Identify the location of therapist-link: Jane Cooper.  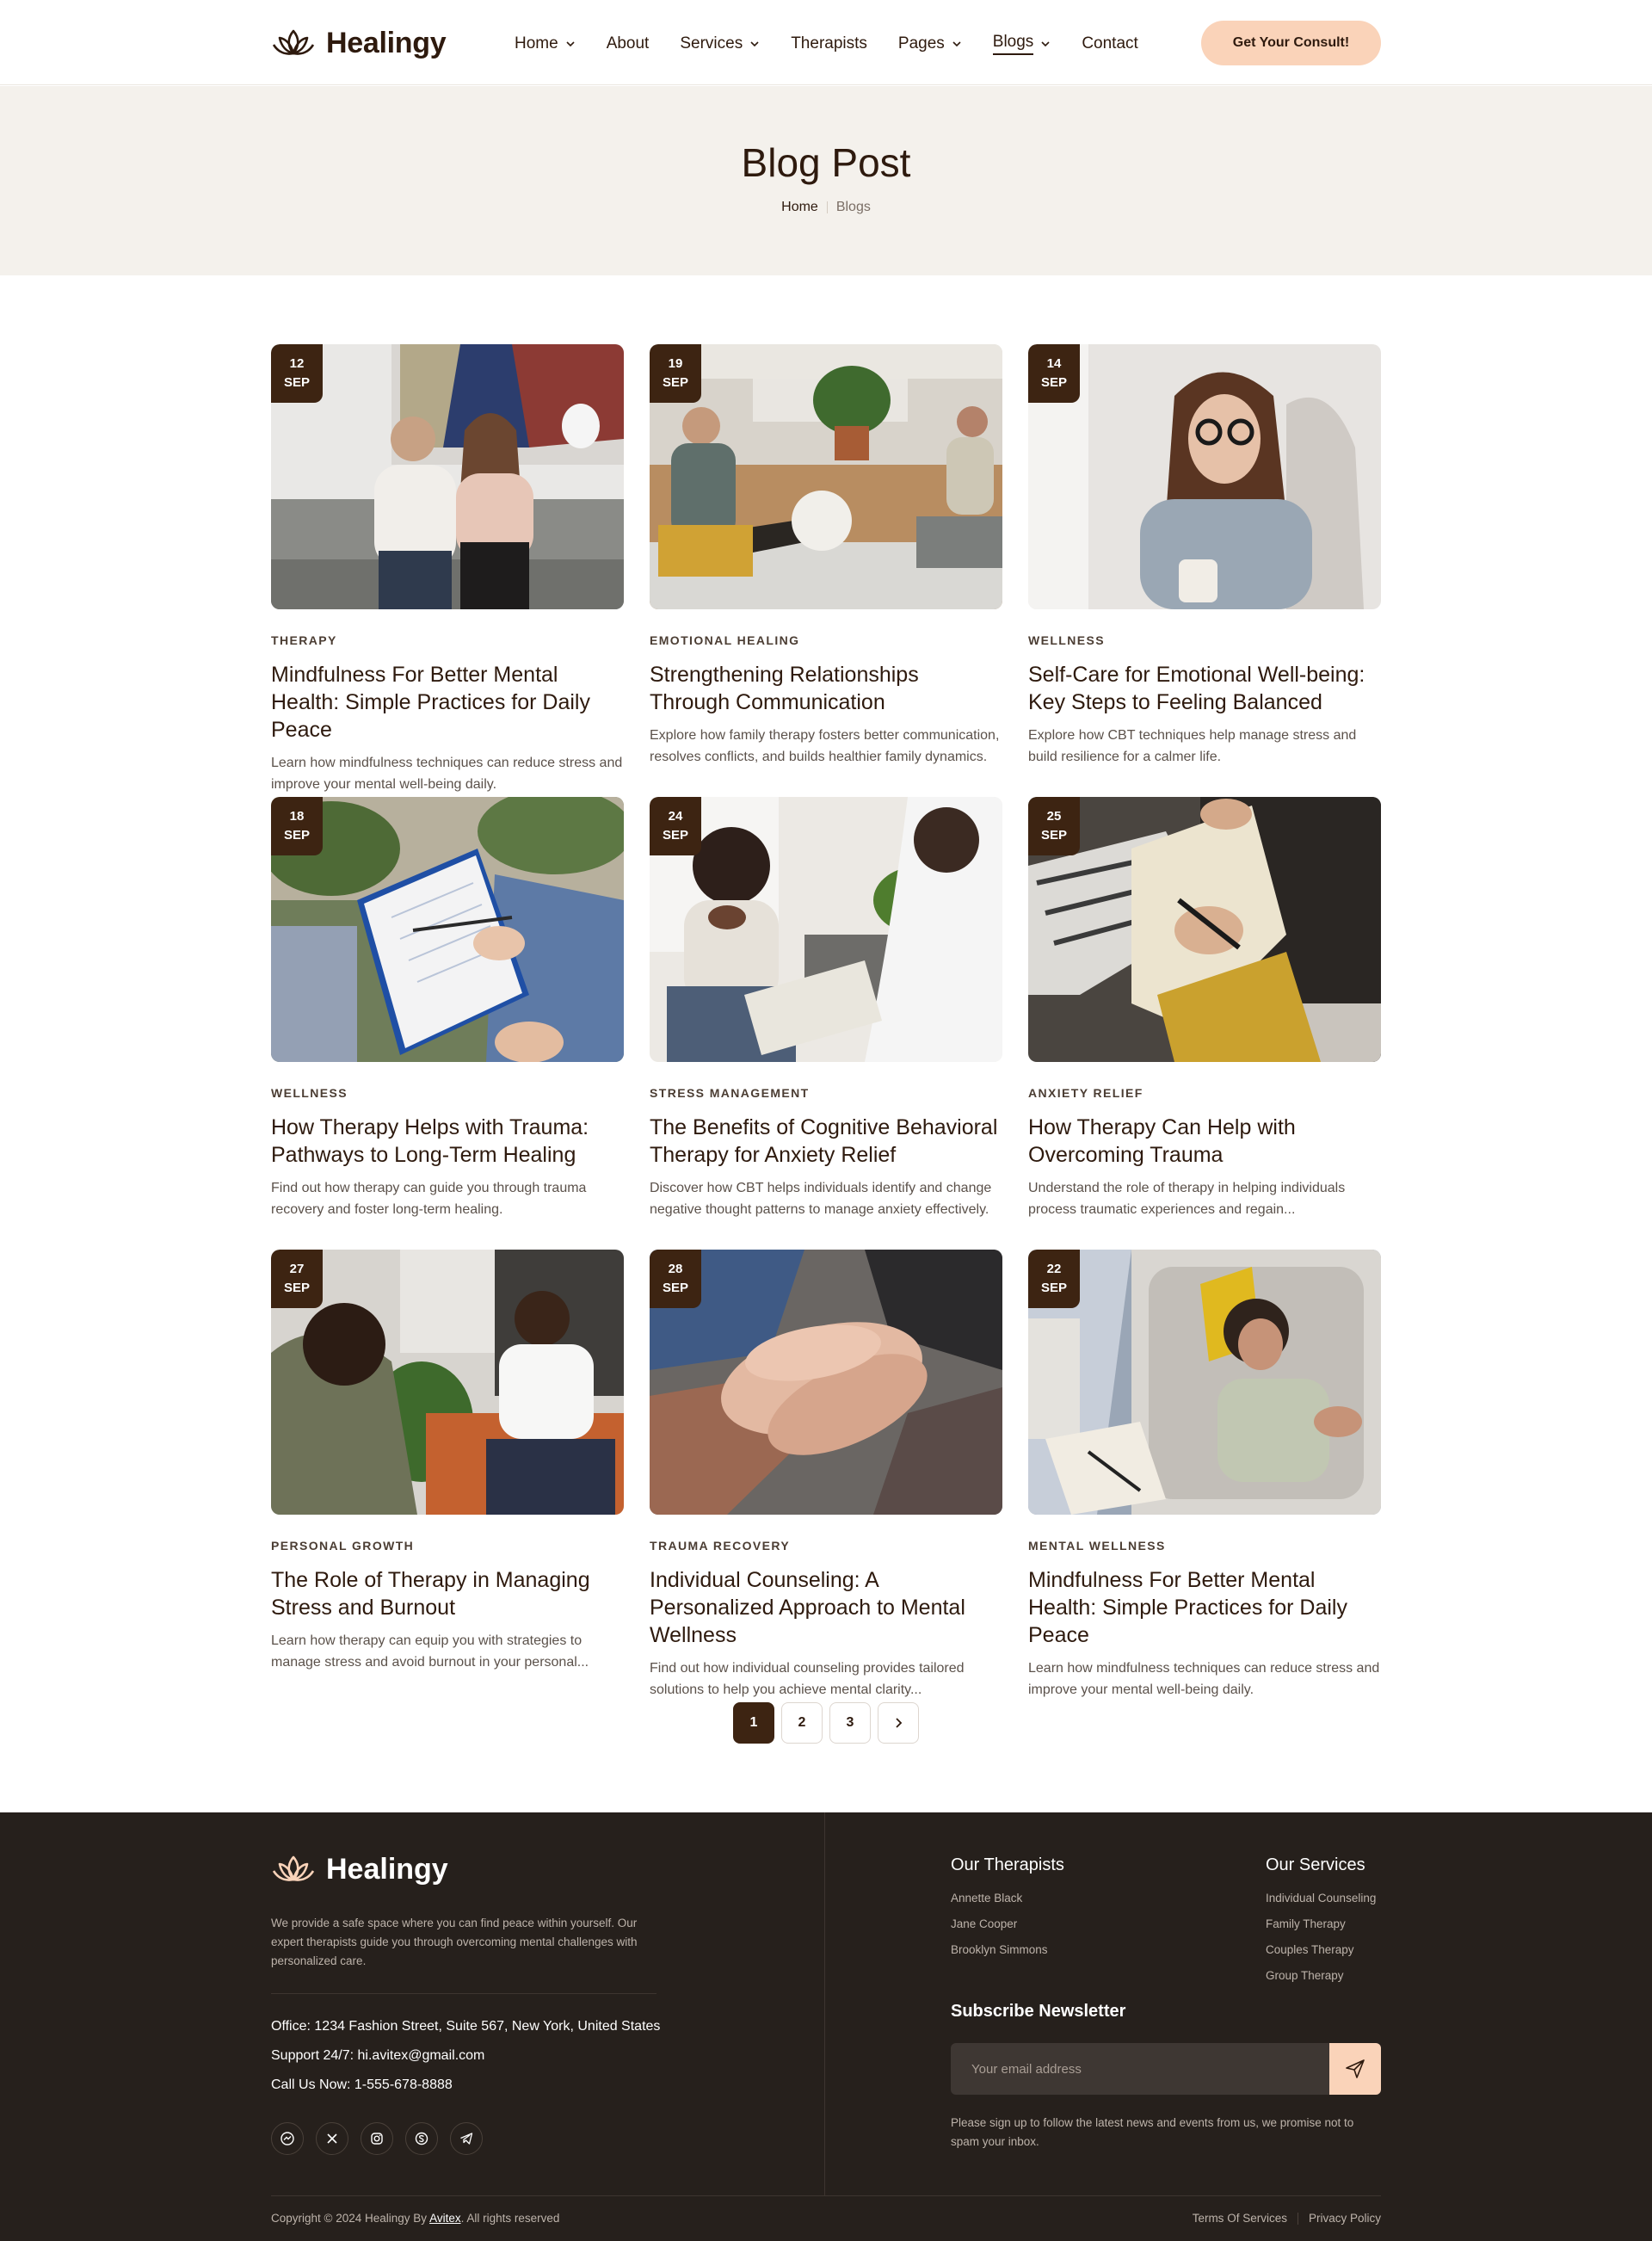
(984, 1923).